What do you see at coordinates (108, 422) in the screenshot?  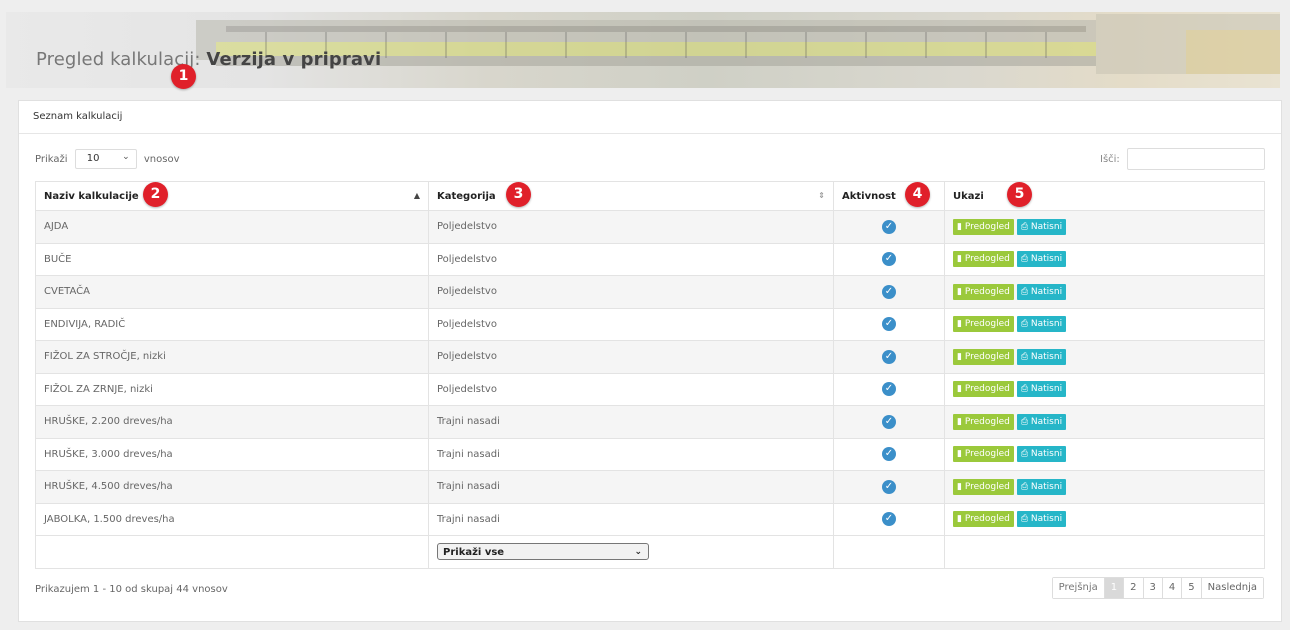 I see `row-name: HRUŠKE, 2.200 dreves/ha` at bounding box center [108, 422].